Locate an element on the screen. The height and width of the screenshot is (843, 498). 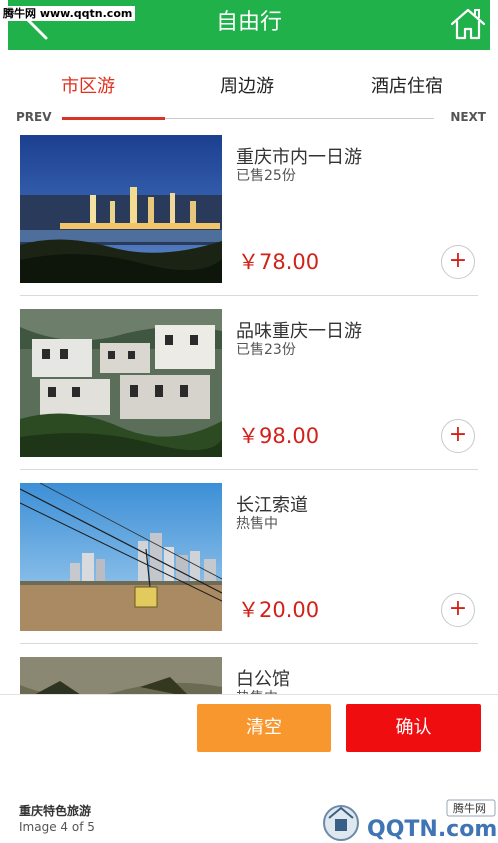
next-button: NEXT is located at coordinates (468, 117).